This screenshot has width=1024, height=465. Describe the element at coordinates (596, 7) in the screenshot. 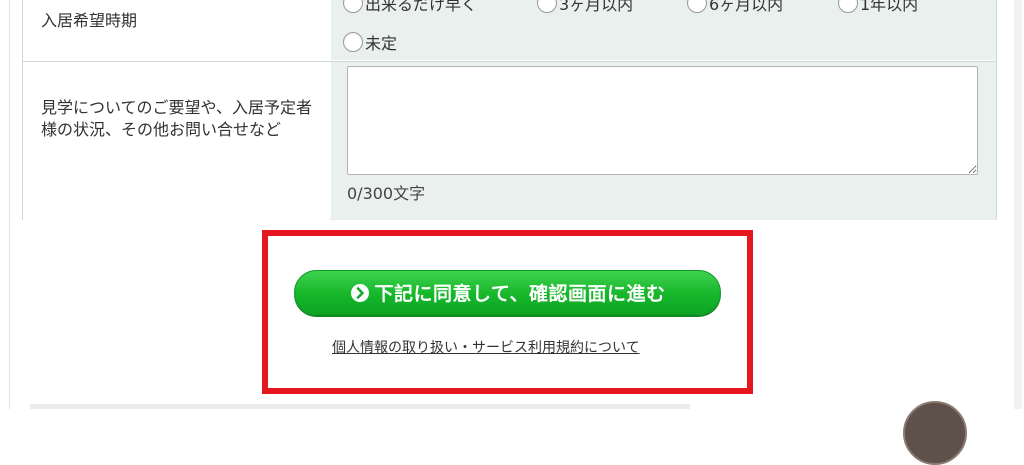

I see `radio-3-months-label: 3ヶ月以内` at that location.